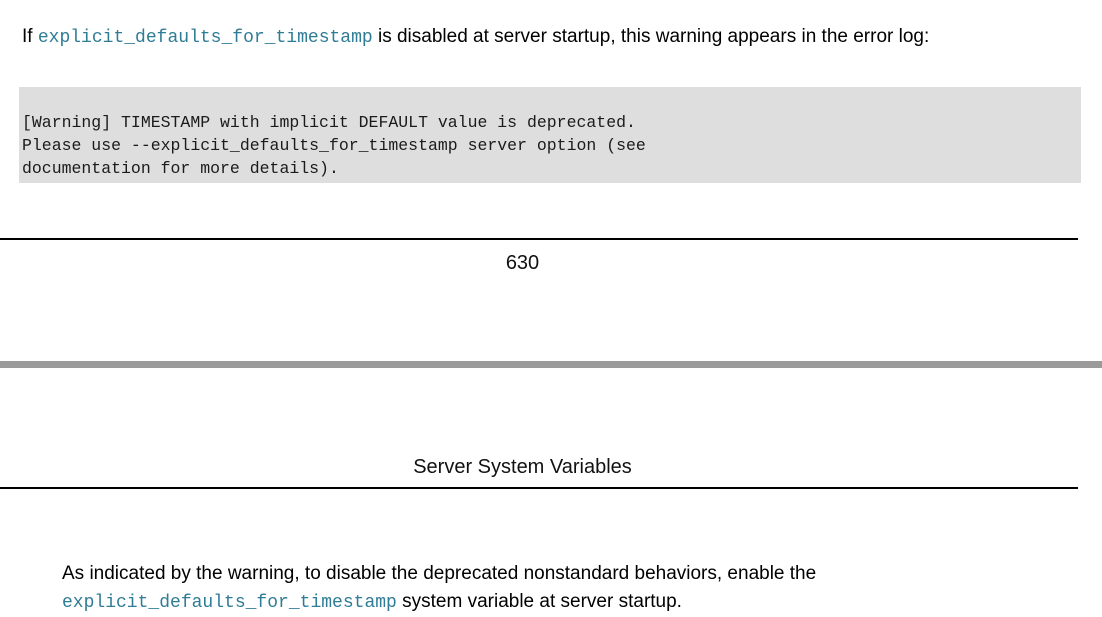 The image size is (1102, 617). Describe the element at coordinates (522, 263) in the screenshot. I see `page-number: 630` at that location.